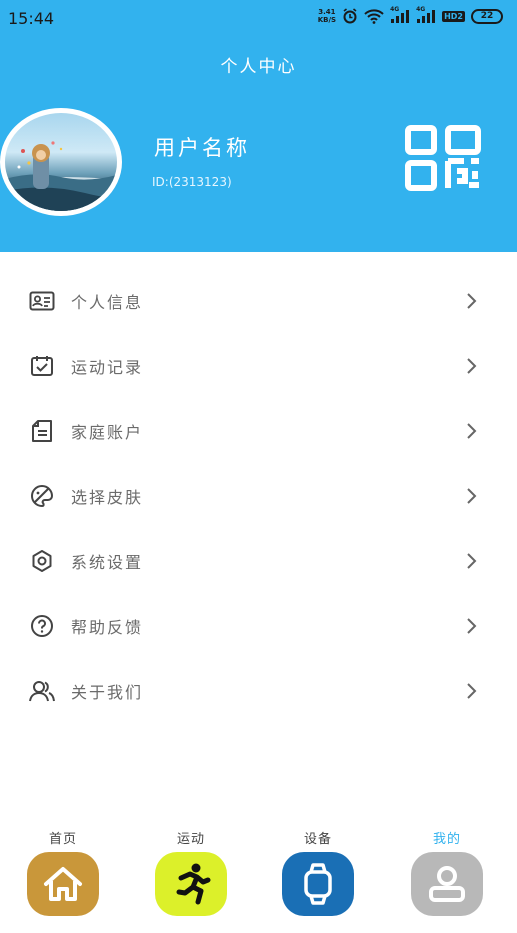 Image resolution: width=517 pixels, height=933 pixels. What do you see at coordinates (258, 67) in the screenshot?
I see `page-title: 个人中心` at bounding box center [258, 67].